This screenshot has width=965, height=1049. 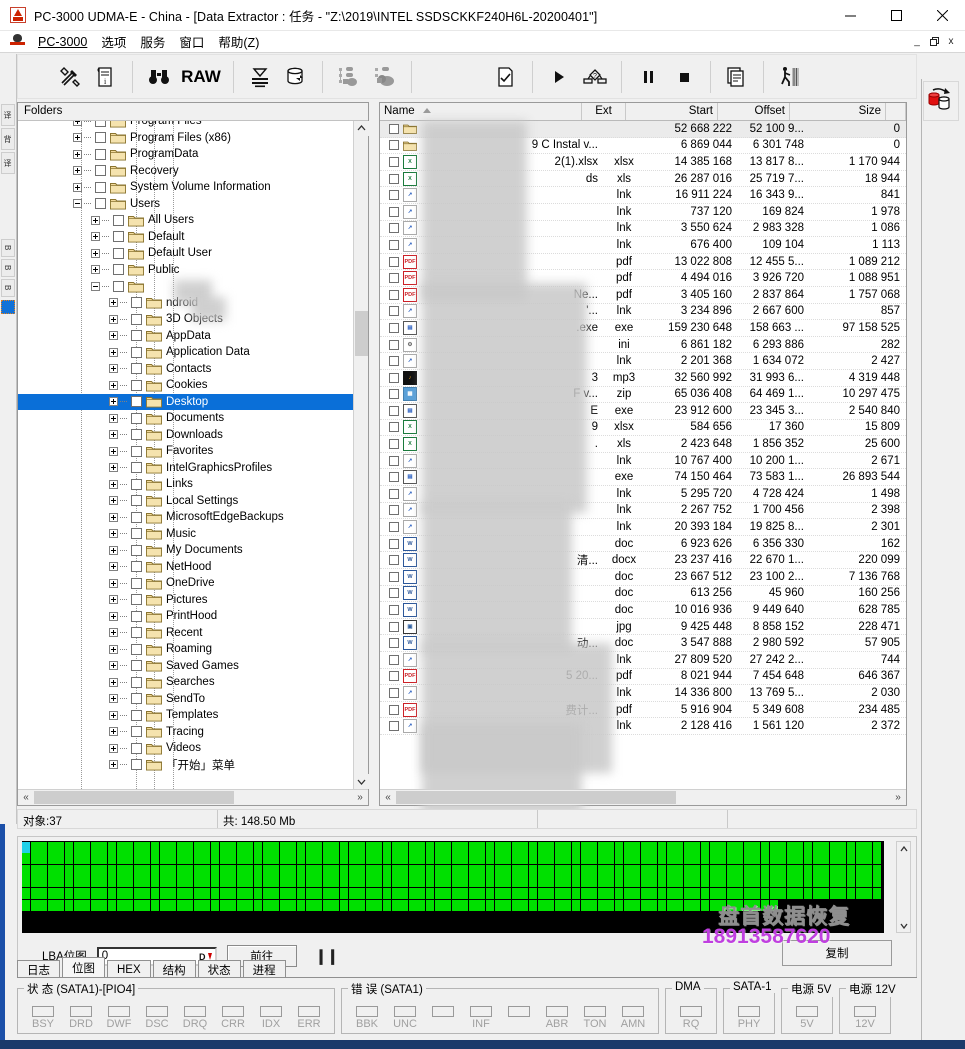 I want to click on disk-export-icon, so click(x=296, y=77).